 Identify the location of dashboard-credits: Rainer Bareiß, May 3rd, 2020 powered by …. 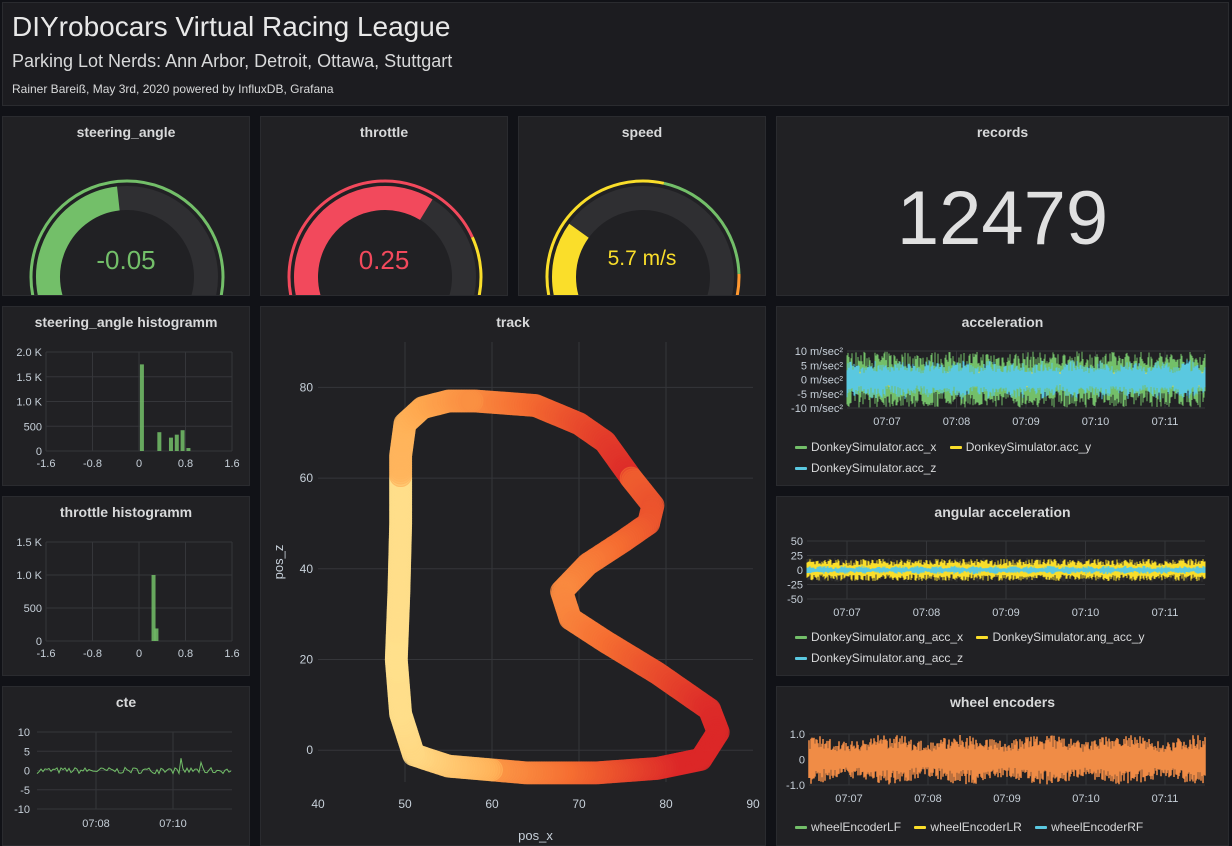
(173, 89).